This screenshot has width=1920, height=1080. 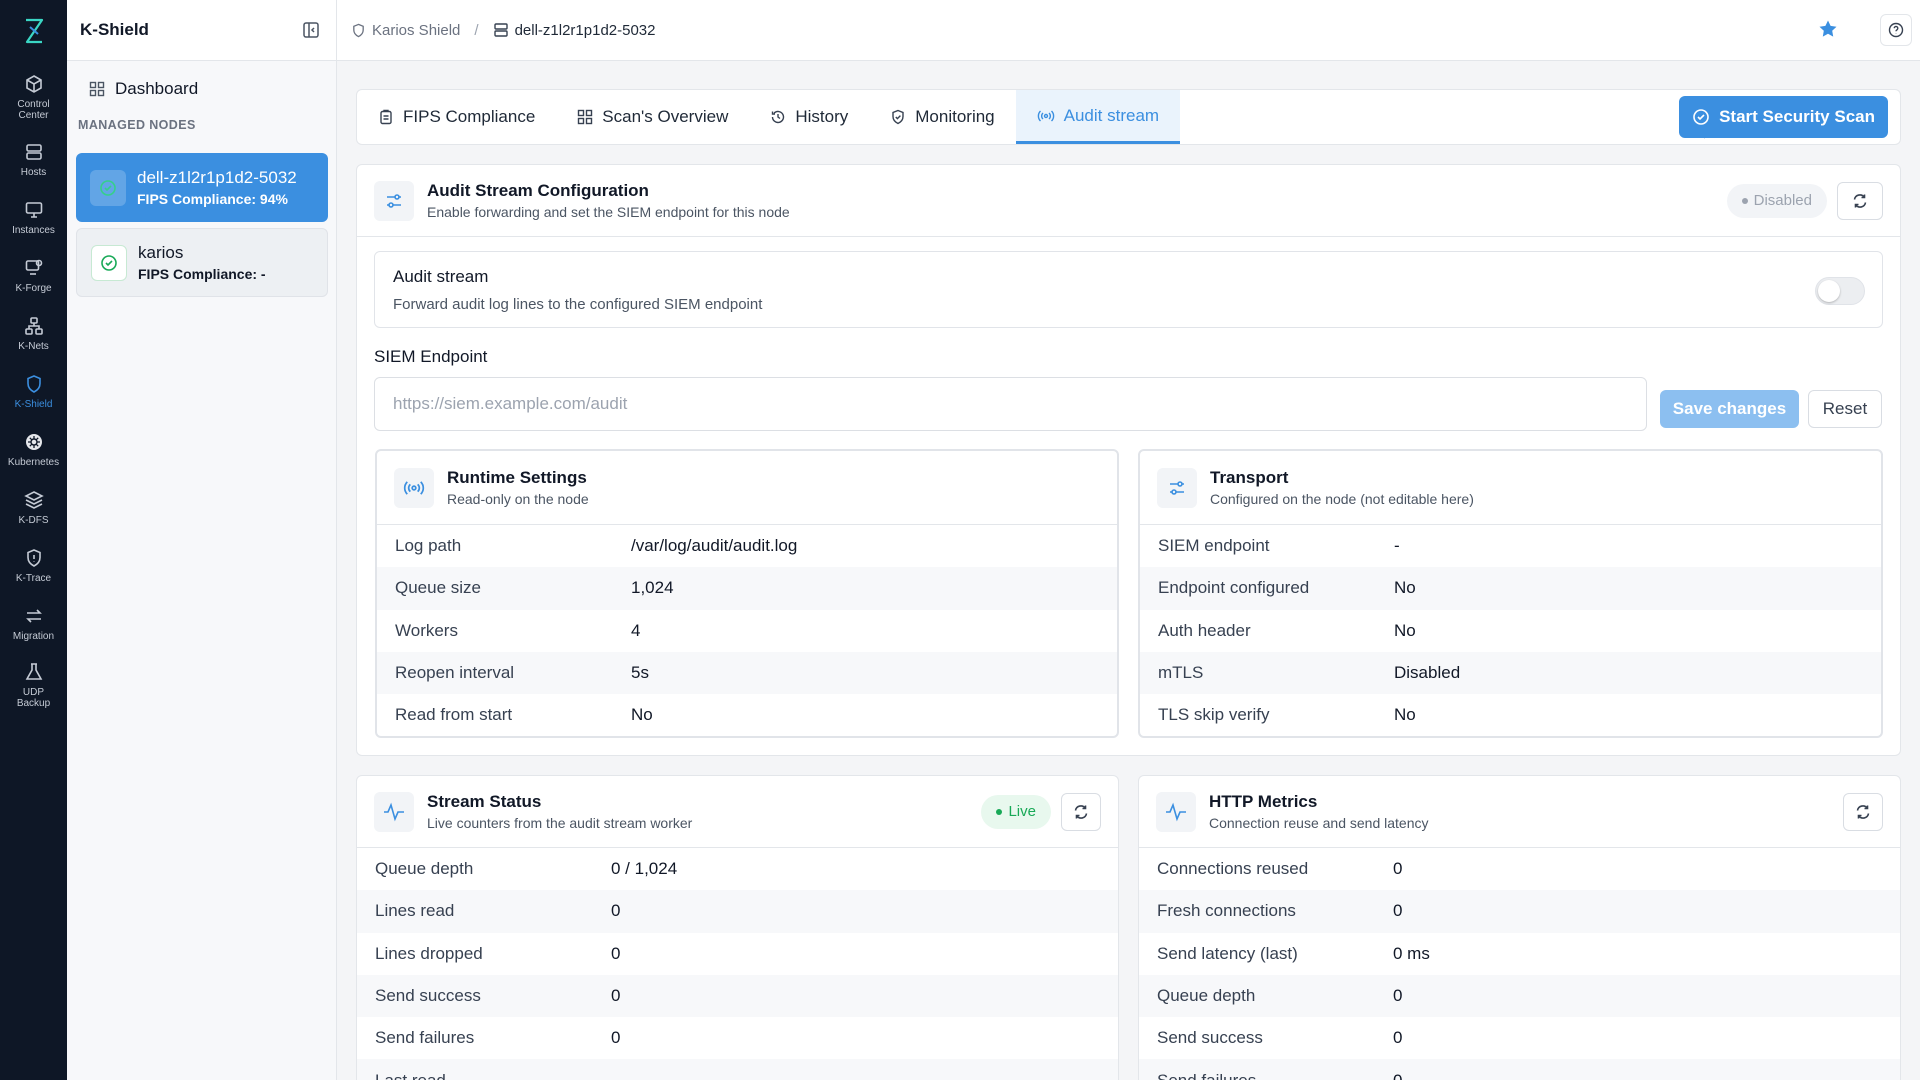 What do you see at coordinates (114, 29) in the screenshot?
I see `app-title: K-Shield` at bounding box center [114, 29].